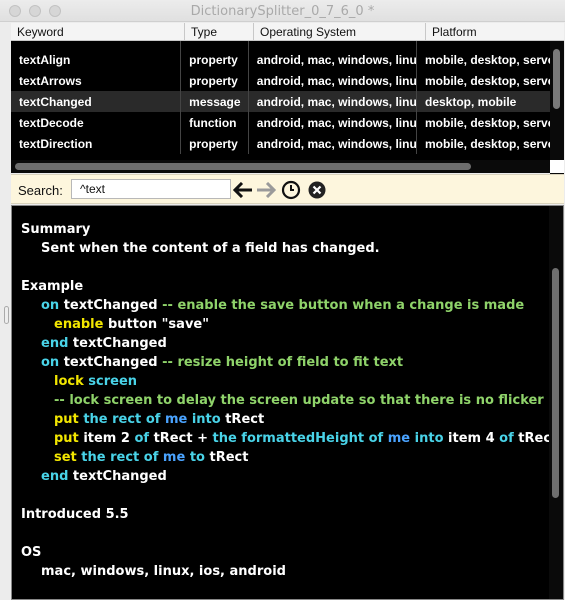 The width and height of the screenshot is (565, 600). Describe the element at coordinates (163, 571) in the screenshot. I see `os-text: mac, windows, linux, ios, android` at that location.